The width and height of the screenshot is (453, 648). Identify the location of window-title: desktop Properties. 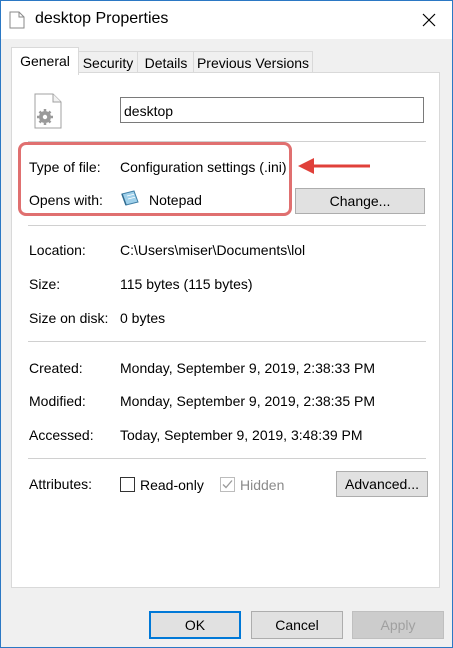
(102, 18).